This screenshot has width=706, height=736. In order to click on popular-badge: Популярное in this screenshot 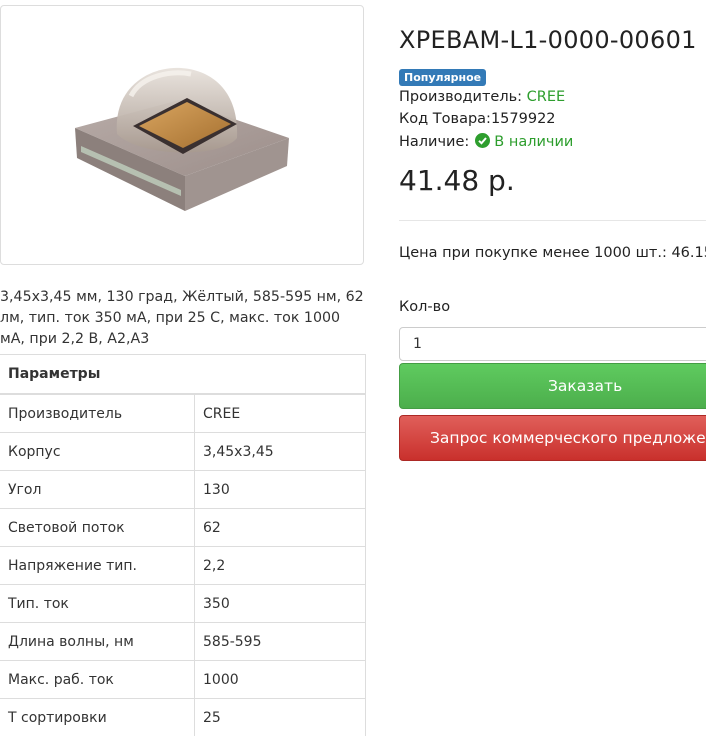, I will do `click(442, 77)`.